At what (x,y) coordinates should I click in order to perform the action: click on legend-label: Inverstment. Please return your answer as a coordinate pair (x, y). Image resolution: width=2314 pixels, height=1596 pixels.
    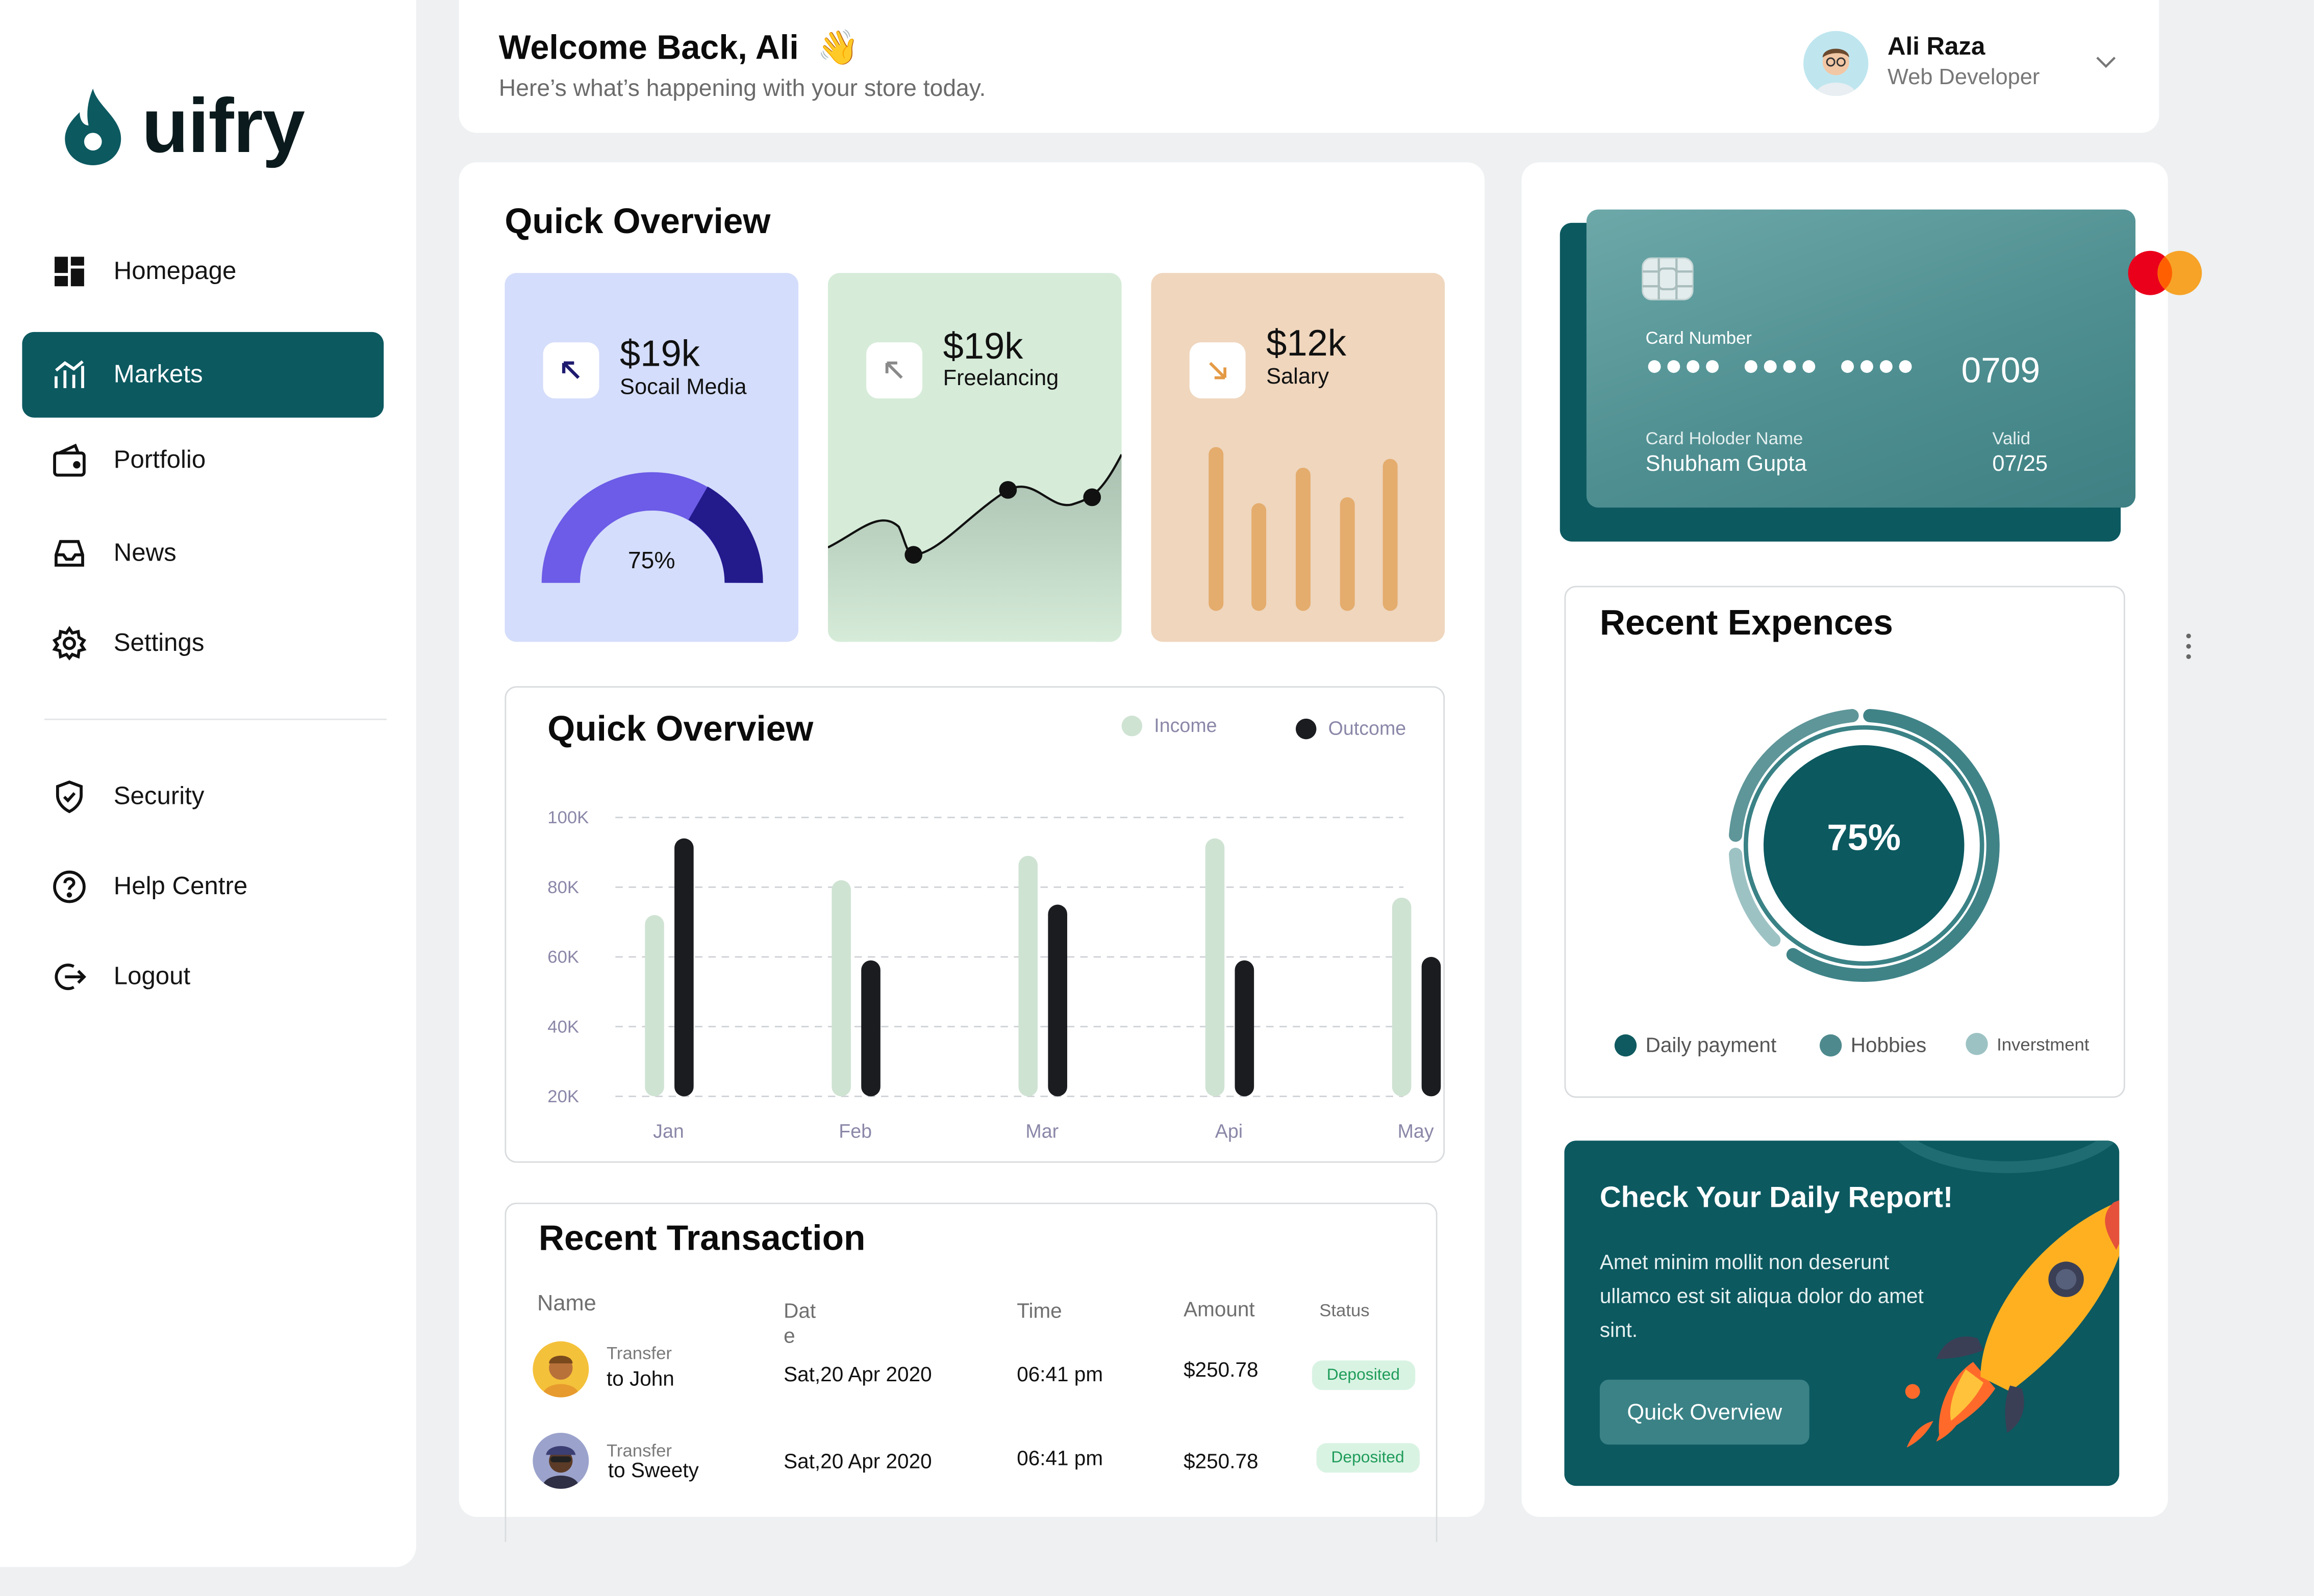
    Looking at the image, I should click on (2043, 1043).